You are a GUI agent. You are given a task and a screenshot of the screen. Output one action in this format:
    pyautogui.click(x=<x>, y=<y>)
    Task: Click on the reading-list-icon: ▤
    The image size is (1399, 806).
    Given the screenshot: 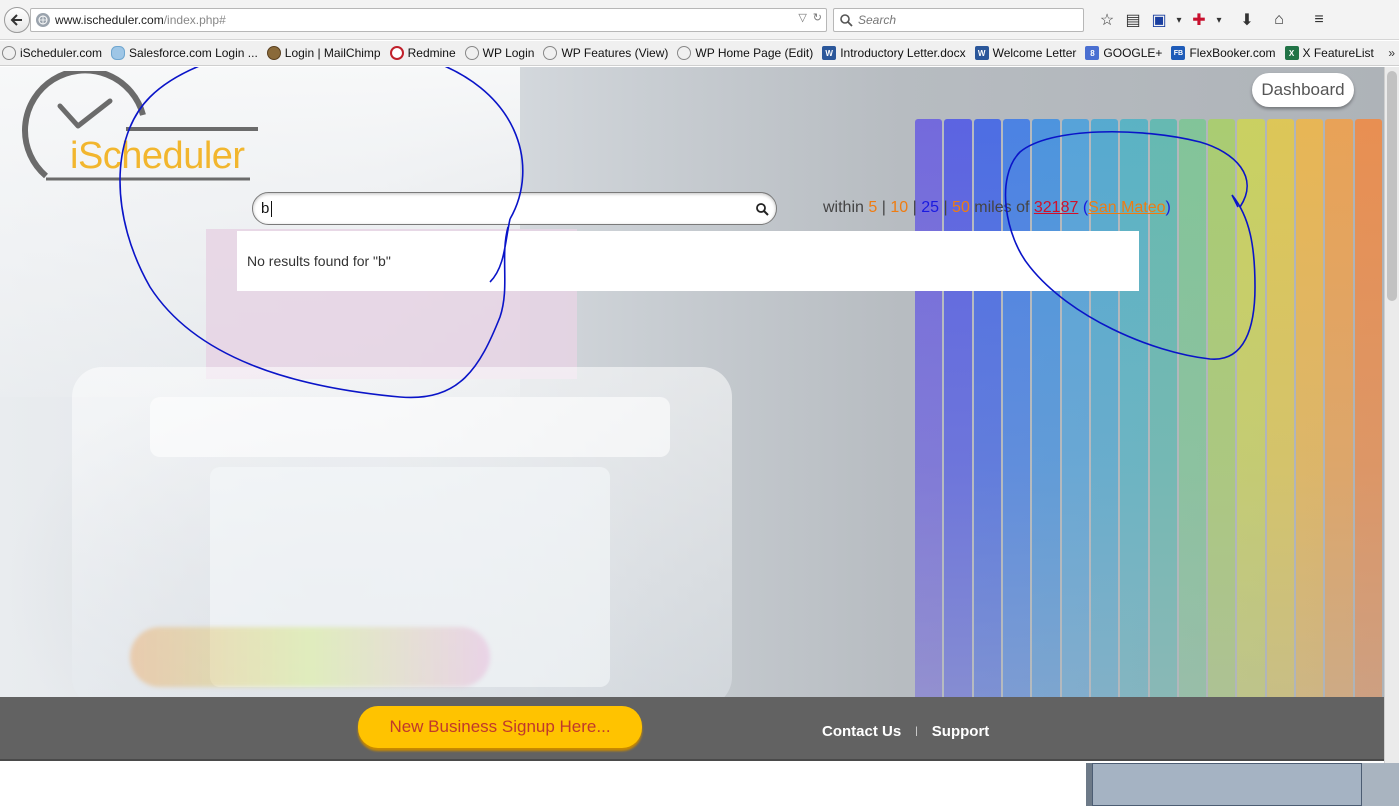 What is the action you would take?
    pyautogui.click(x=1133, y=20)
    